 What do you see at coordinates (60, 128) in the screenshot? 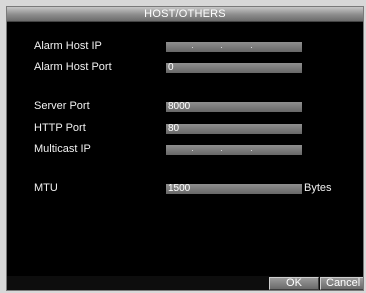
I see `http-port-label: HTTP Port` at bounding box center [60, 128].